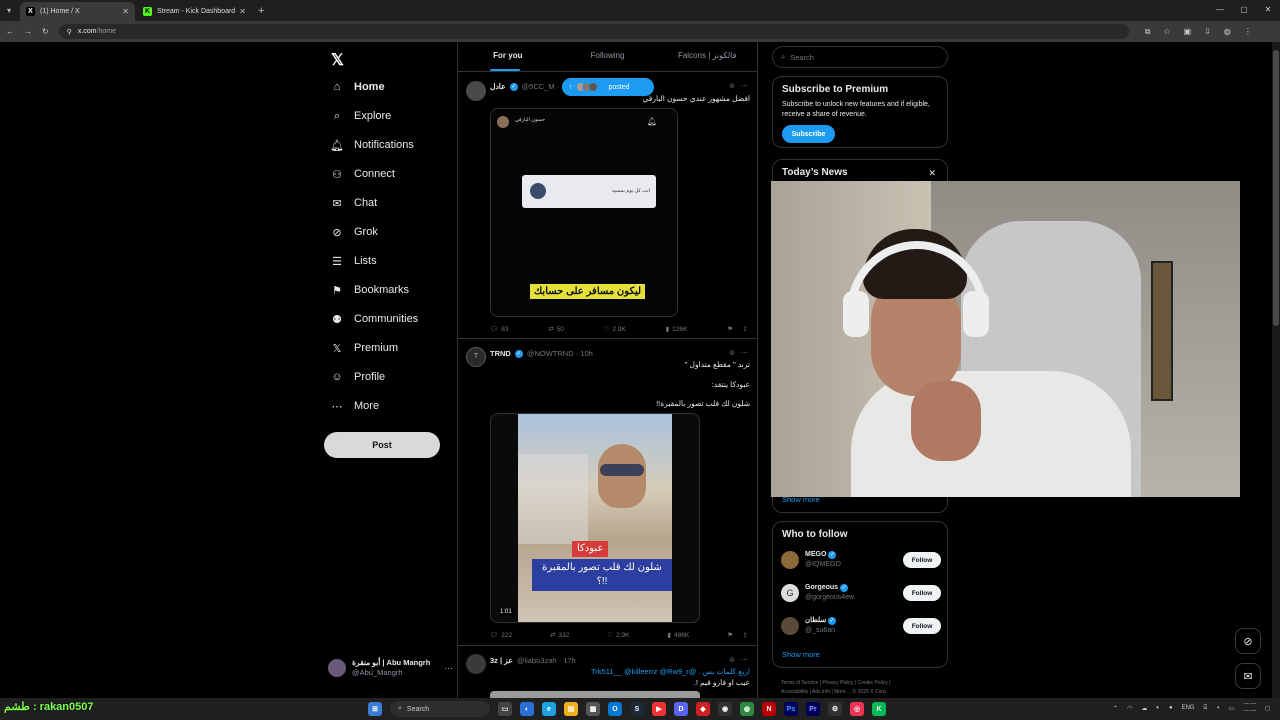  I want to click on wifi-icon: ◠, so click(1129, 708).